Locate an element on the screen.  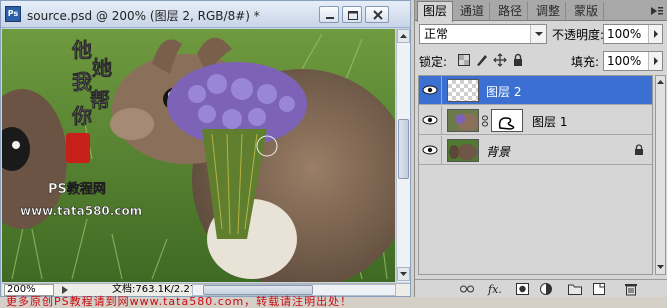
scroll-up-arrow is located at coordinates (403, 36).